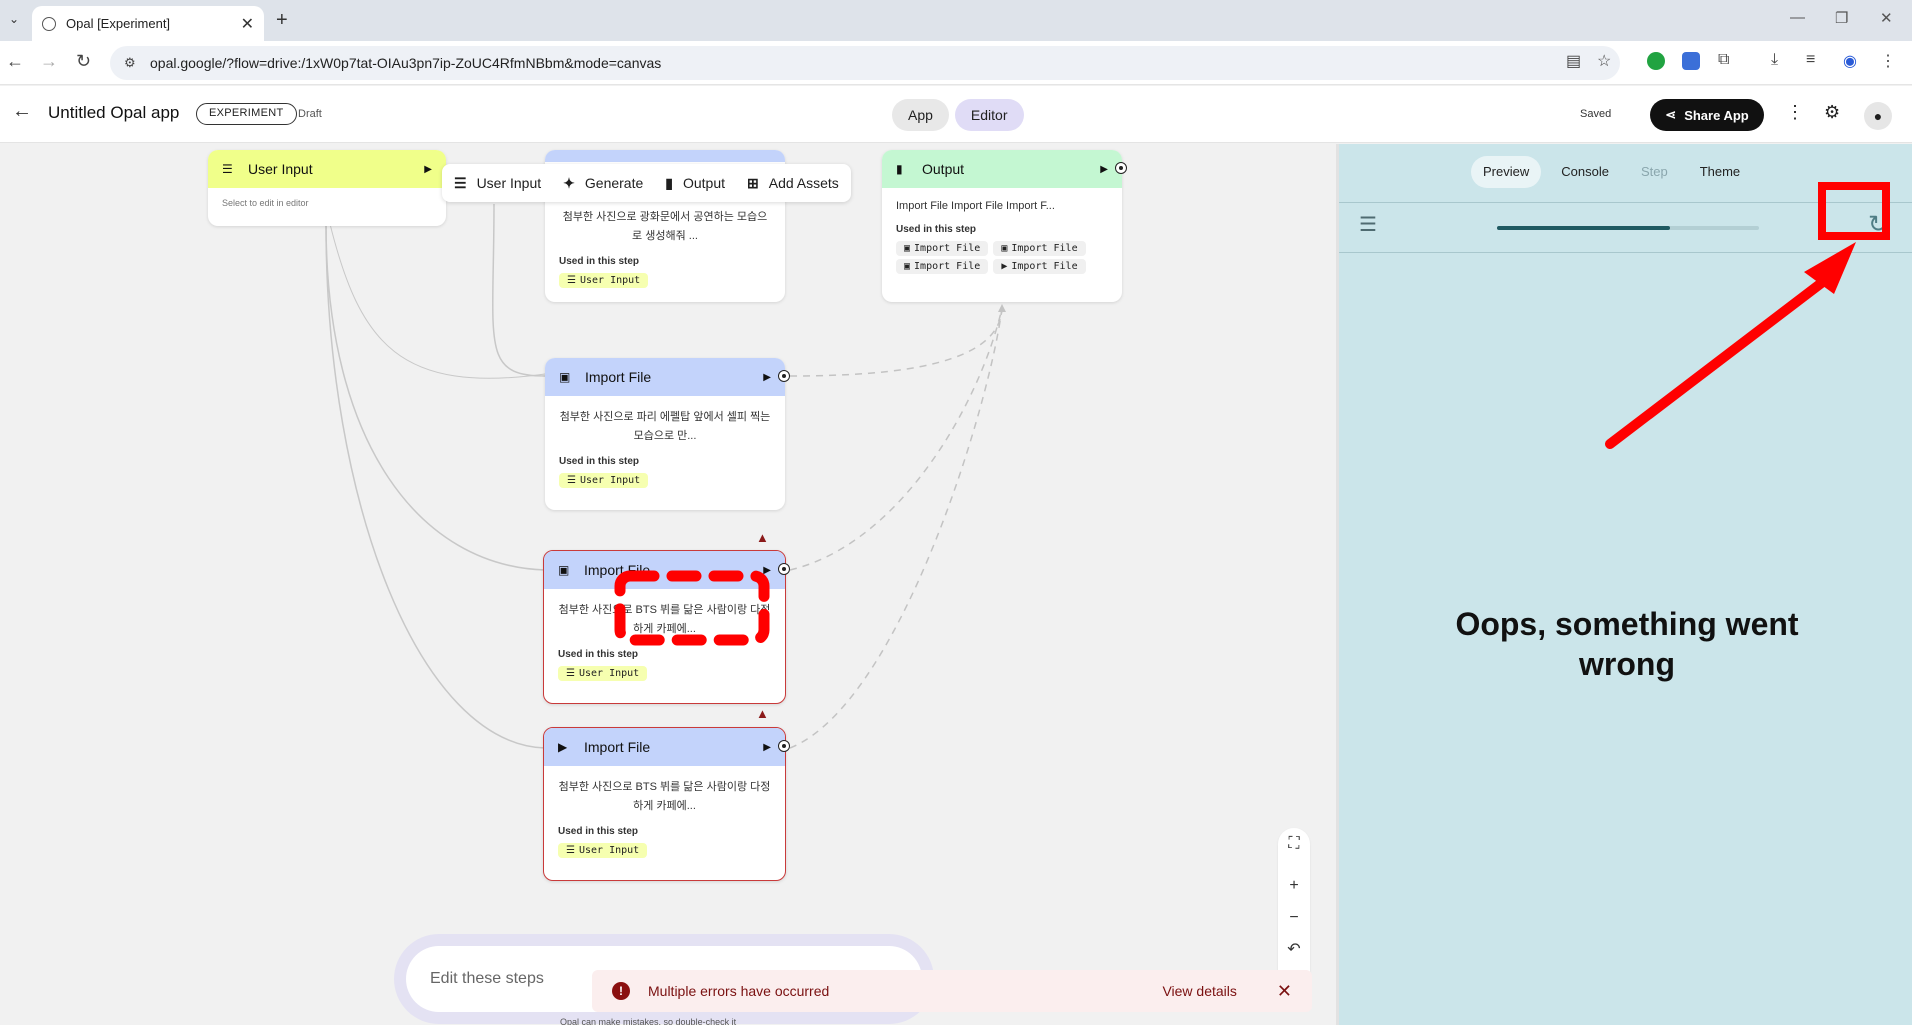 Image resolution: width=1912 pixels, height=1025 pixels. What do you see at coordinates (1585, 172) in the screenshot?
I see `tab-console: Console` at bounding box center [1585, 172].